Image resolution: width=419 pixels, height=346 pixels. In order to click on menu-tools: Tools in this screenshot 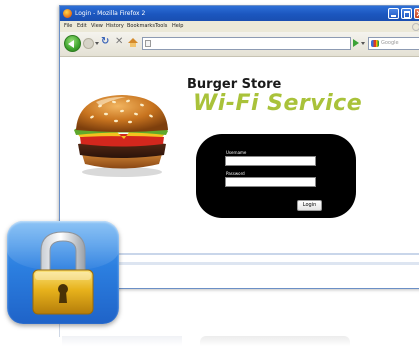, I will do `click(161, 26)`.